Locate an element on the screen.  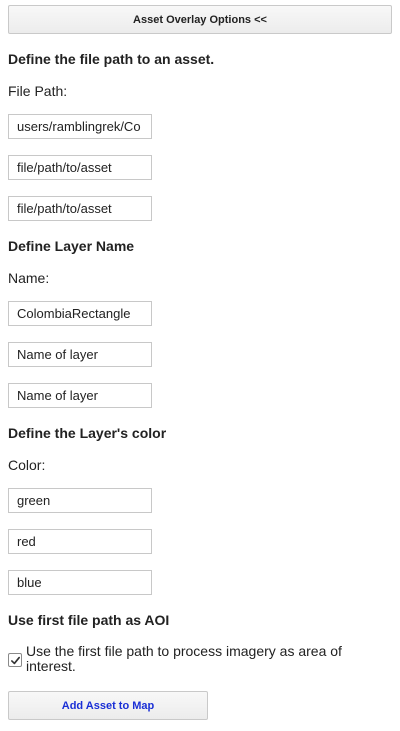
layer-color-section-title: Define the Layer's color is located at coordinates (87, 433).